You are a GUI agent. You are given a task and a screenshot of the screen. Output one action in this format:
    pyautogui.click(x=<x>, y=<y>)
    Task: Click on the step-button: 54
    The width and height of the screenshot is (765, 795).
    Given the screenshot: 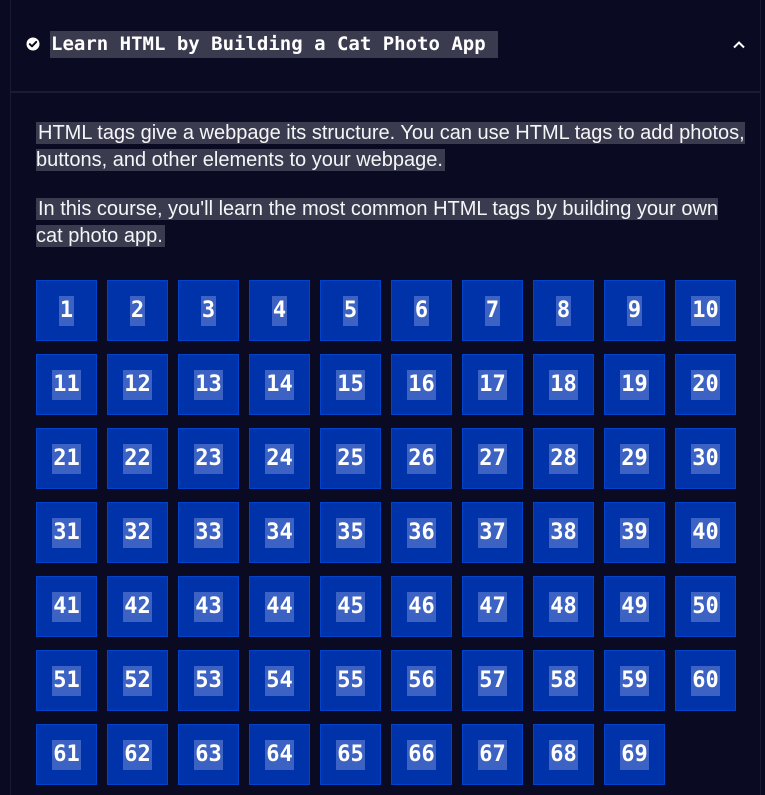 What is the action you would take?
    pyautogui.click(x=279, y=680)
    